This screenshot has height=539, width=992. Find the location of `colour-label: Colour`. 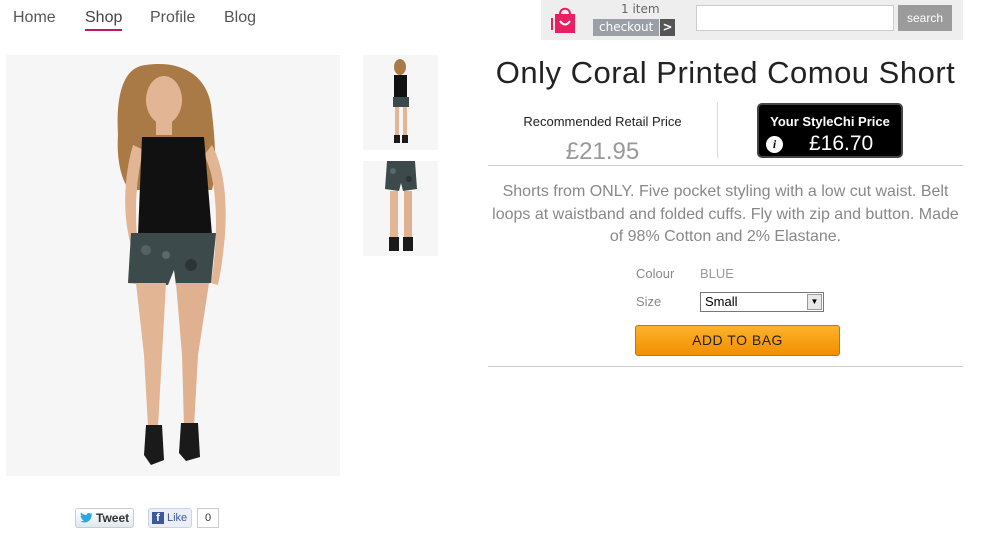

colour-label: Colour is located at coordinates (655, 273).